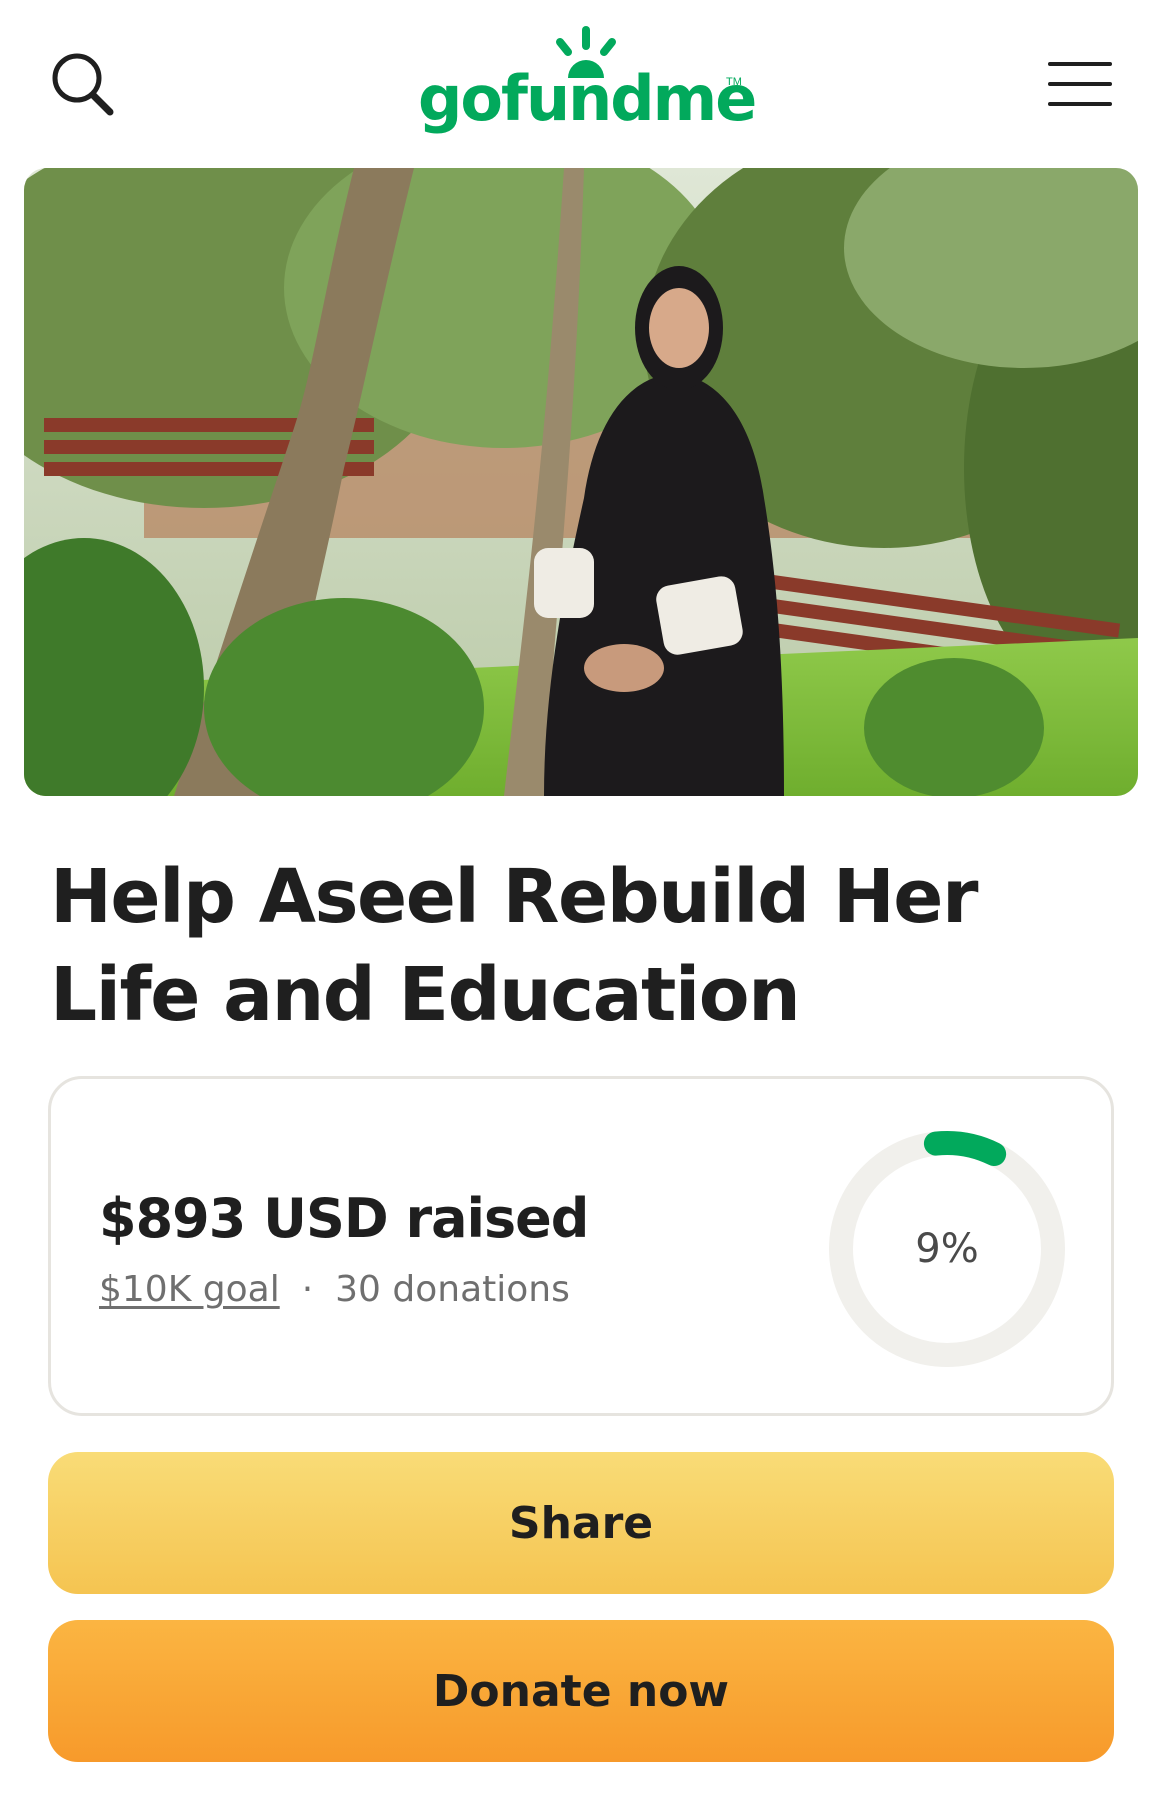 This screenshot has width=1170, height=1804. I want to click on goal-and-donations: $10K goal · 30 donations, so click(334, 1289).